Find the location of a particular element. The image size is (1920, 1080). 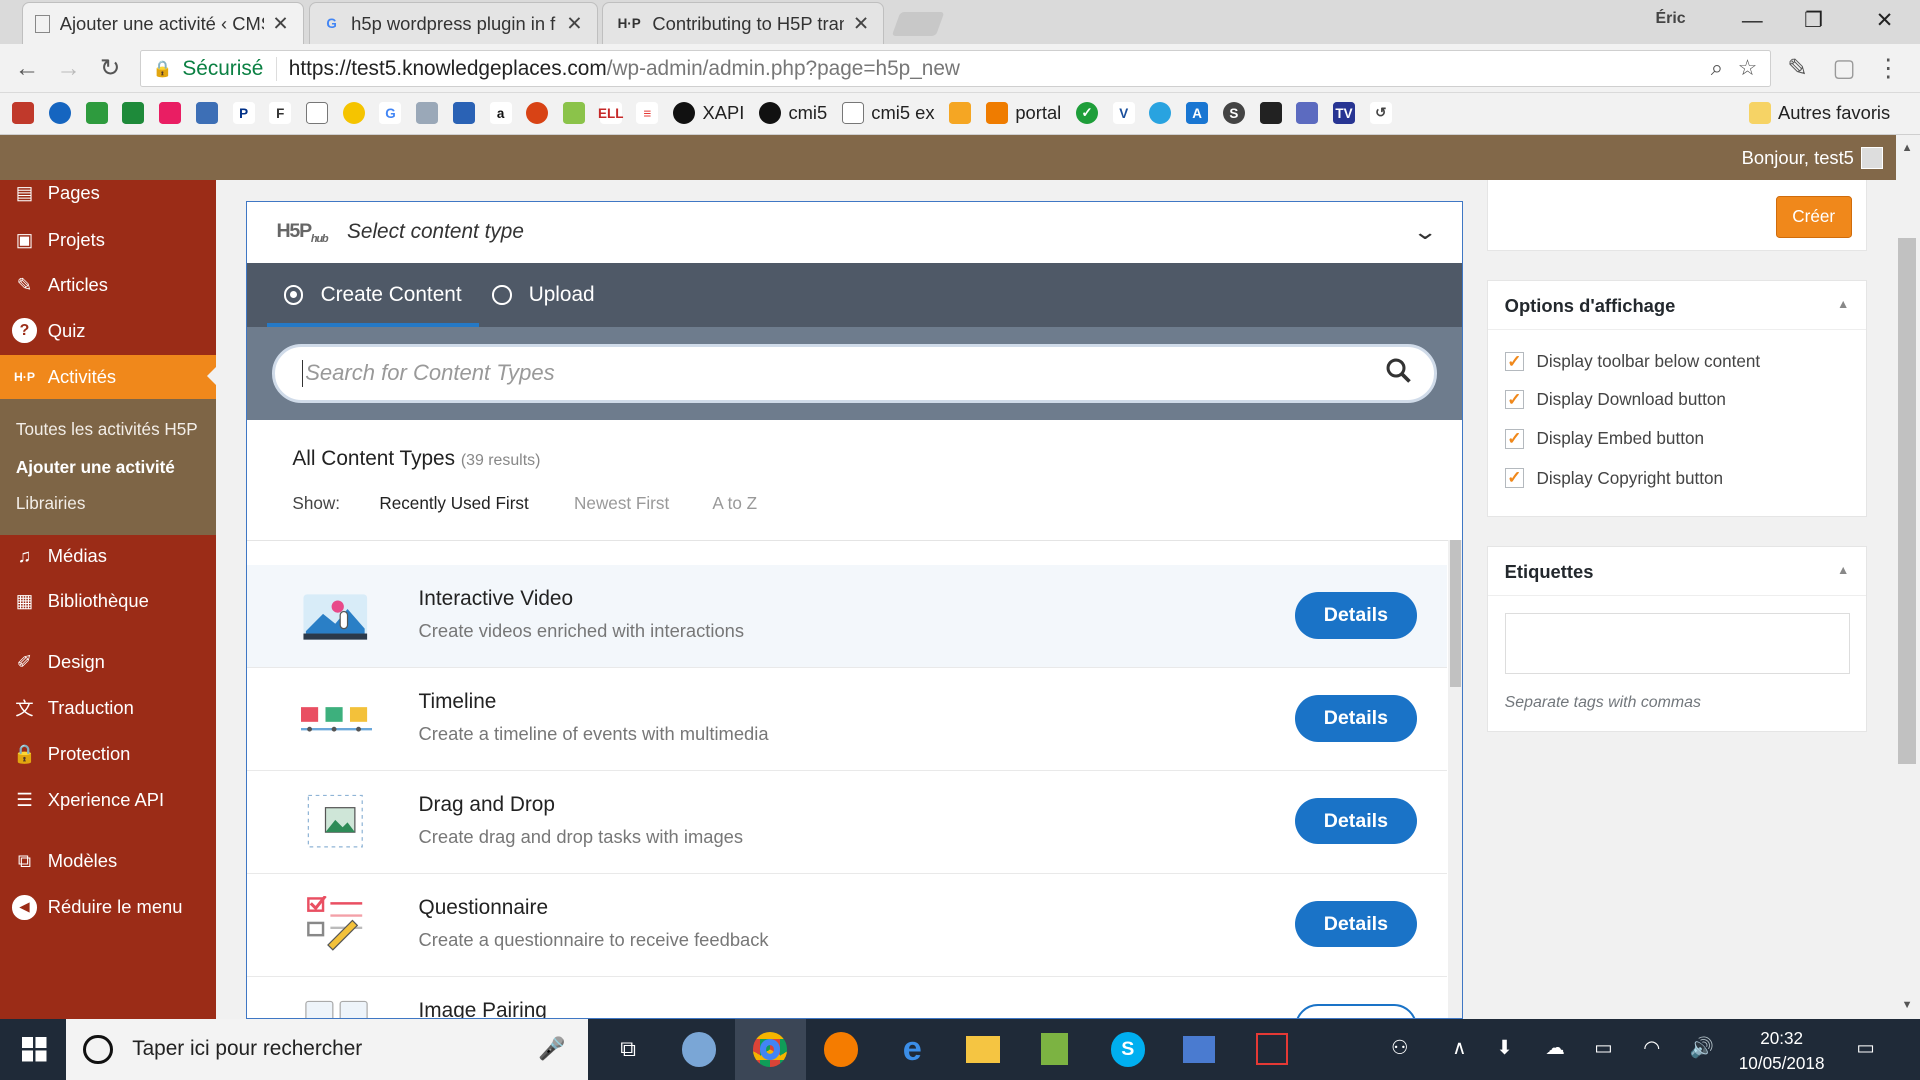

people-icon: ⚇ is located at coordinates (1400, 1048).